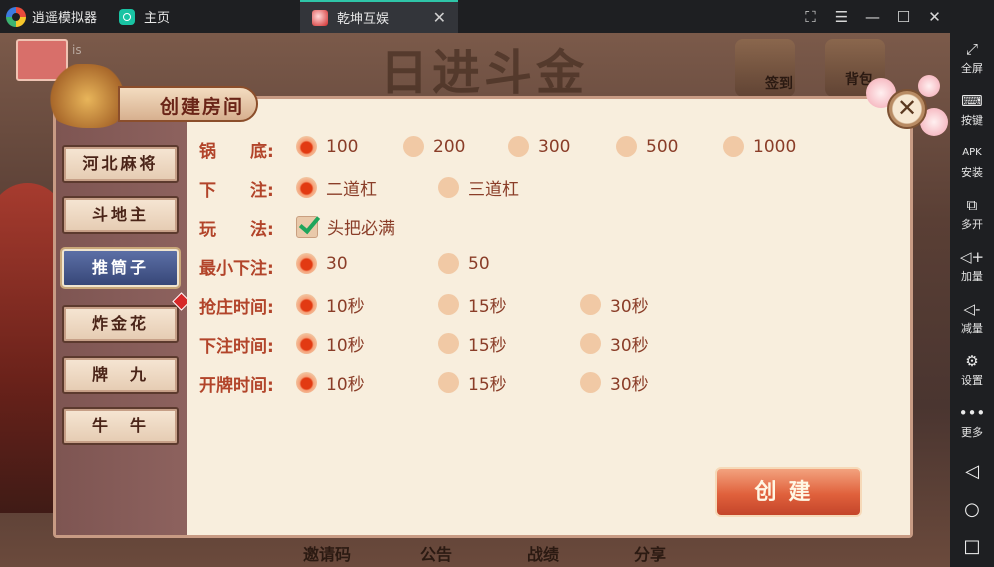  I want to click on sidebar-item-settings: ⚙ 设置, so click(972, 370).